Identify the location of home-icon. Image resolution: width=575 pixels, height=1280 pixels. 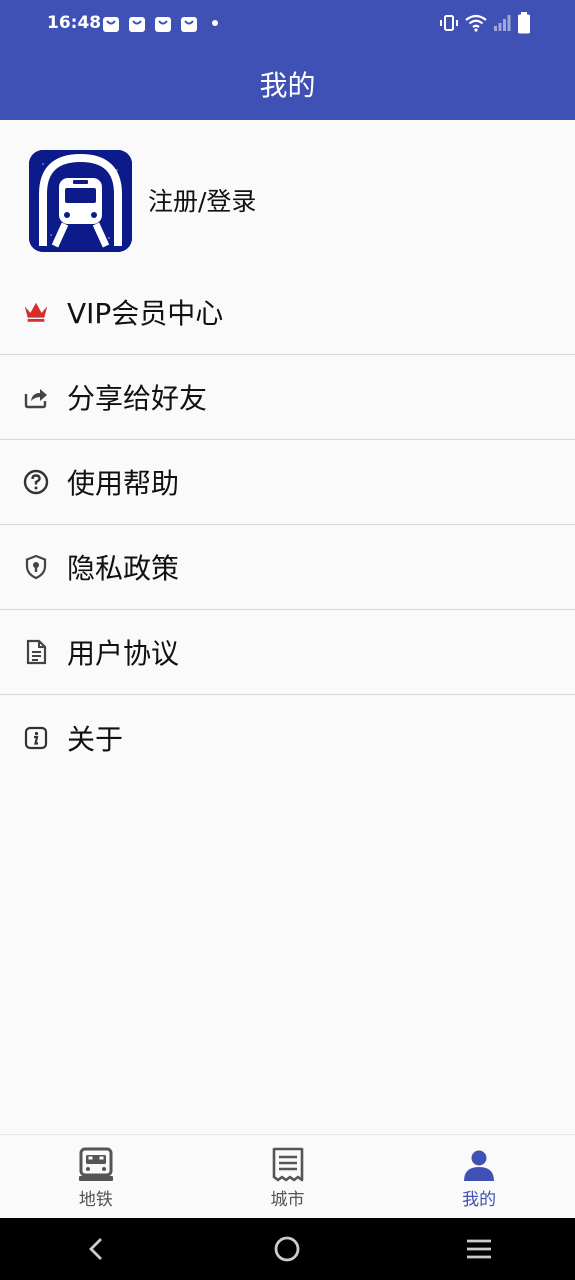
(287, 1249).